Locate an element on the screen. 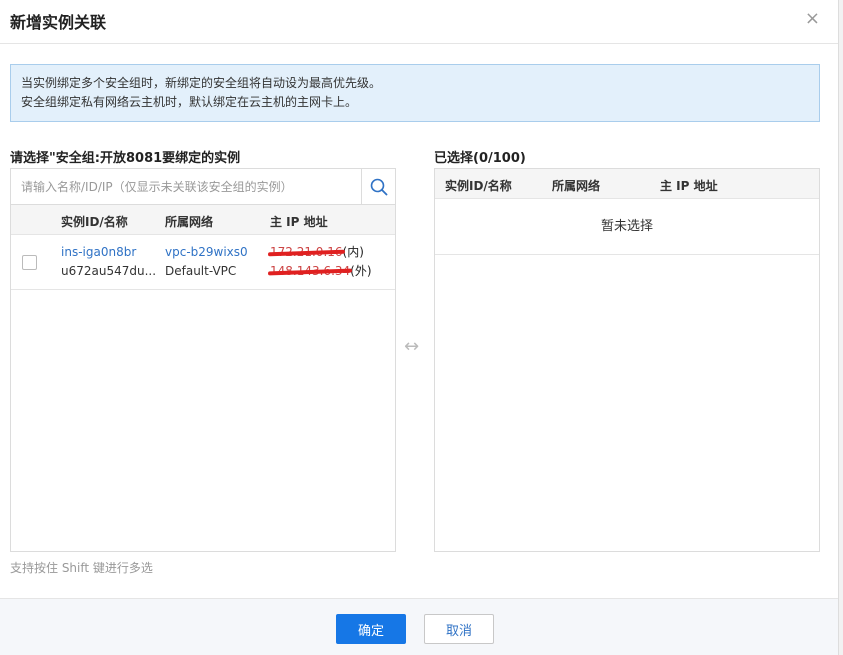 The height and width of the screenshot is (655, 843). outer-ip-redacted: 148.143.6.34 is located at coordinates (310, 271).